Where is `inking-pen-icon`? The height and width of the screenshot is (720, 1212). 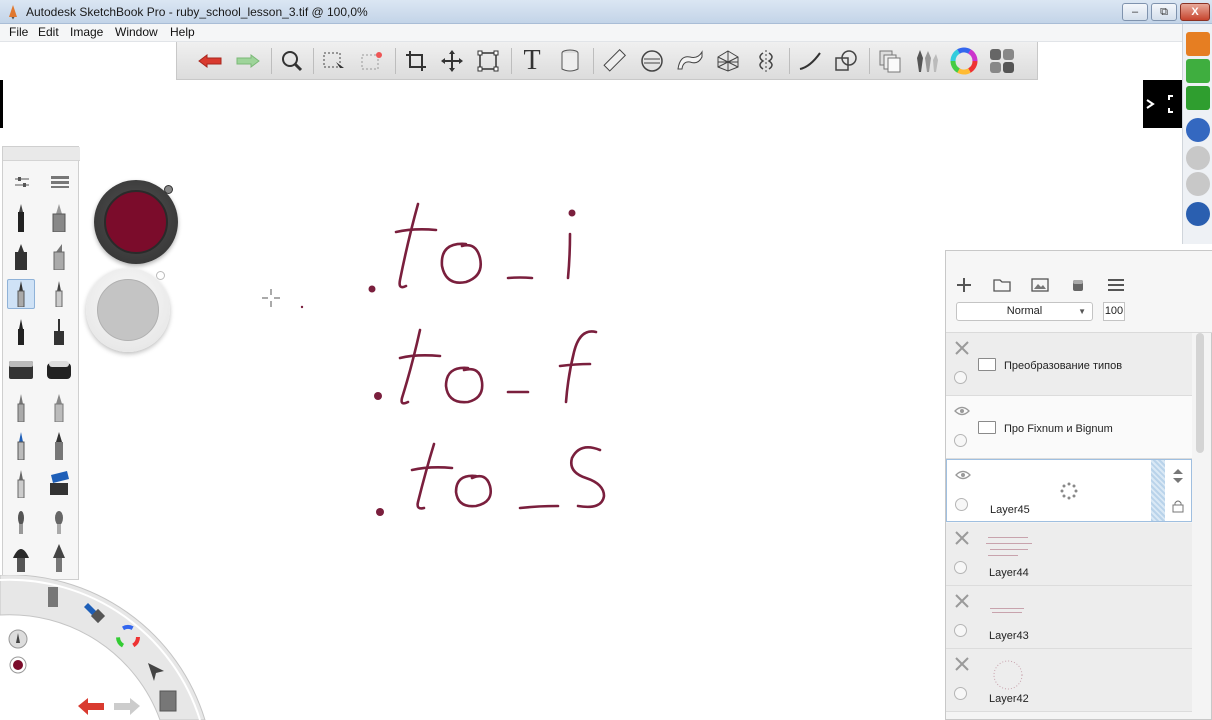 inking-pen-icon is located at coordinates (21, 332).